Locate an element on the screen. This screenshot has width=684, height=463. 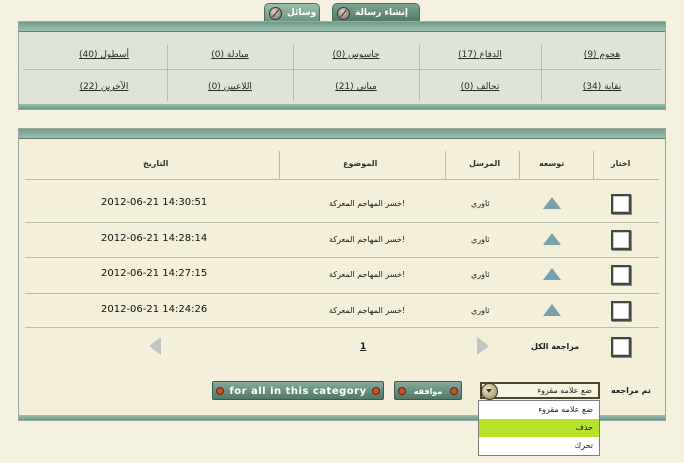
chevron-down-icon is located at coordinates (489, 391).